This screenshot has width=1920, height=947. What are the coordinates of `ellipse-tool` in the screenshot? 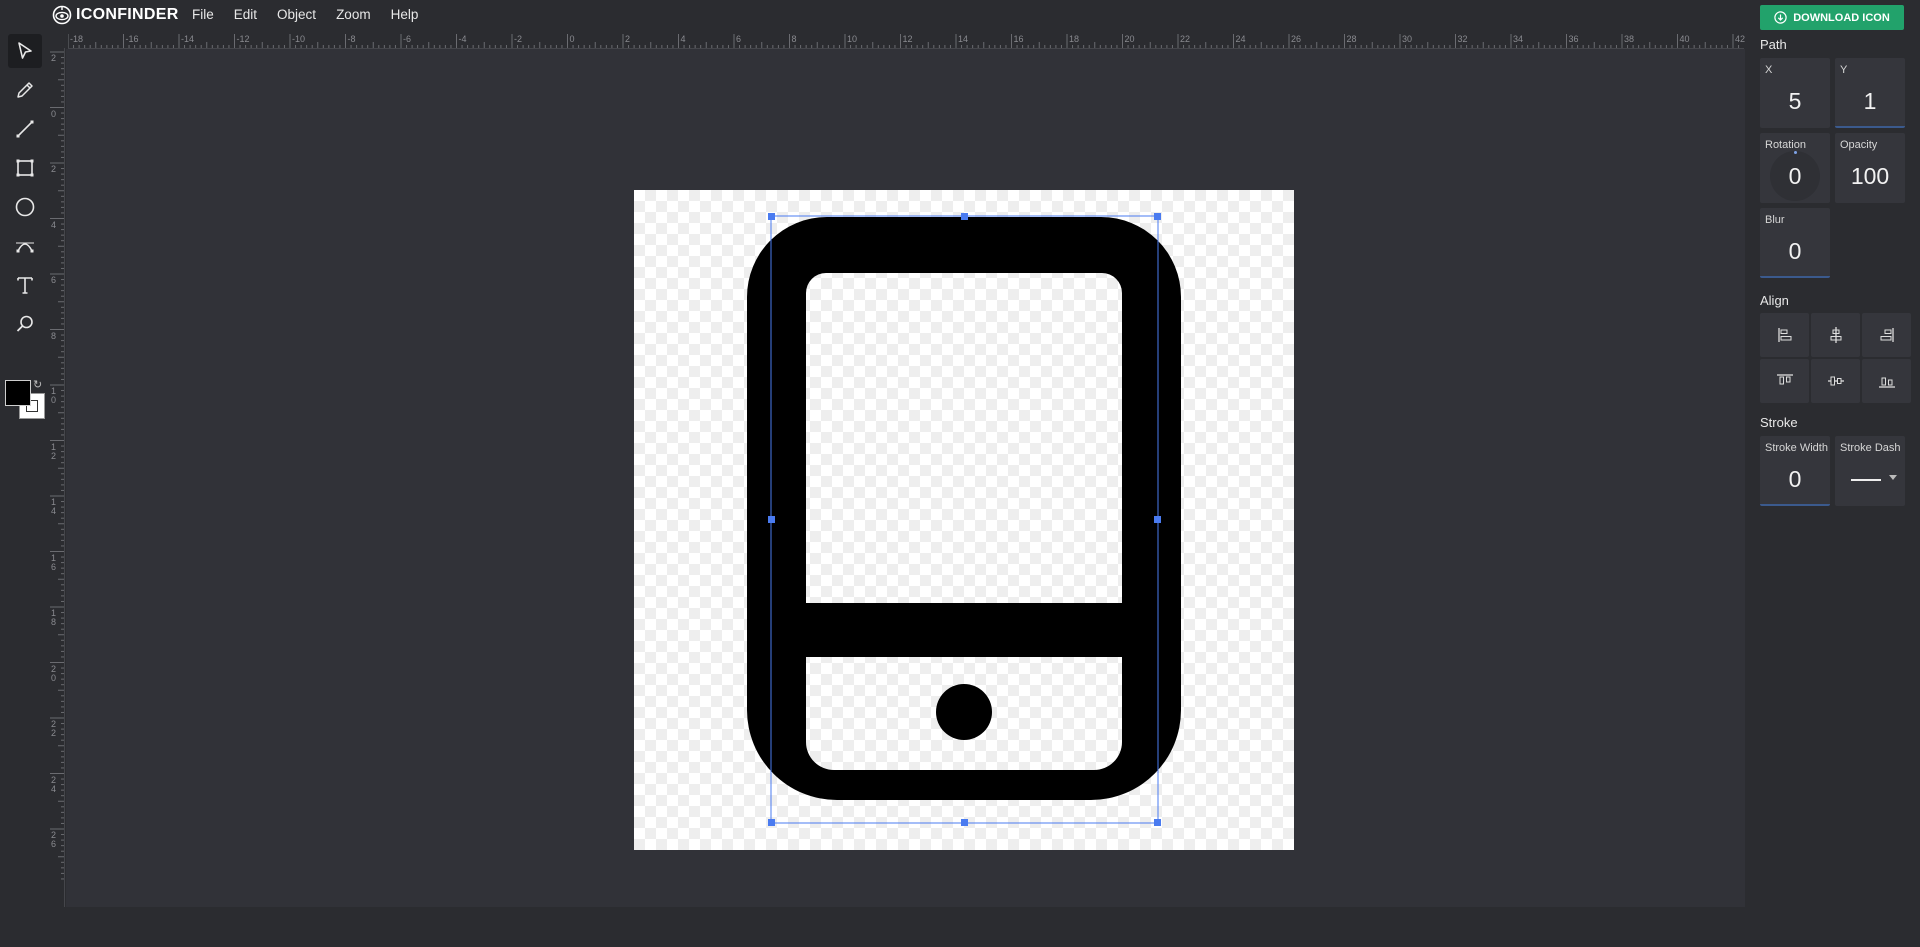 It's located at (25, 207).